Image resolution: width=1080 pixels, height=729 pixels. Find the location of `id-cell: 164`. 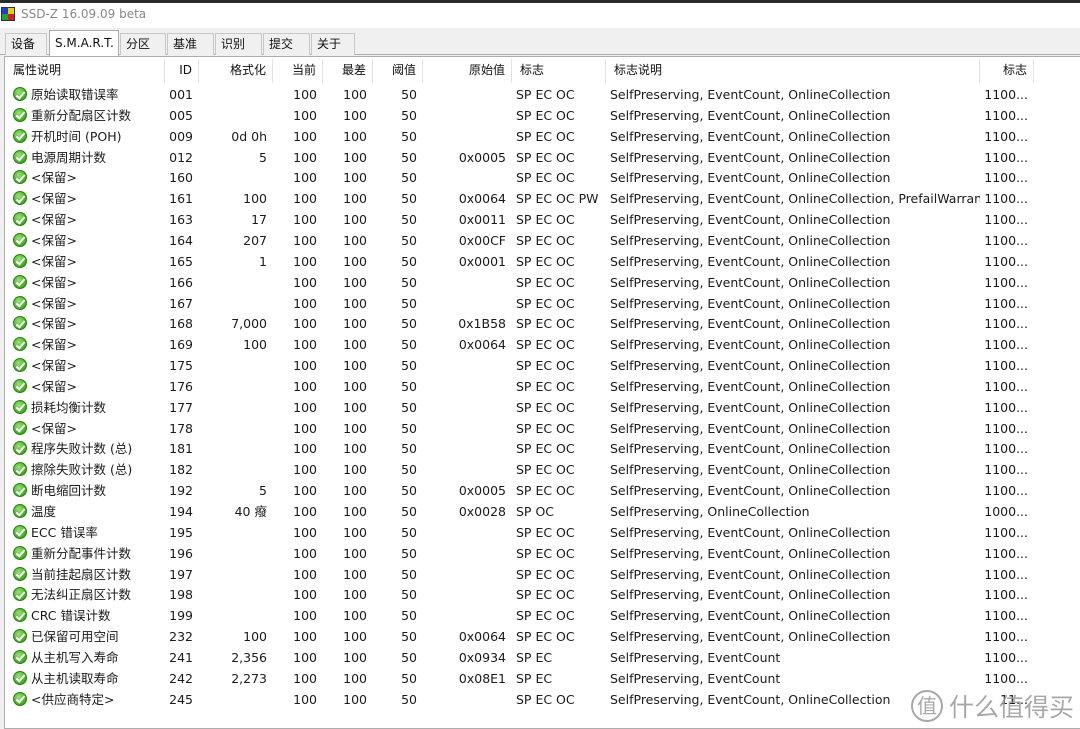

id-cell: 164 is located at coordinates (181, 240).